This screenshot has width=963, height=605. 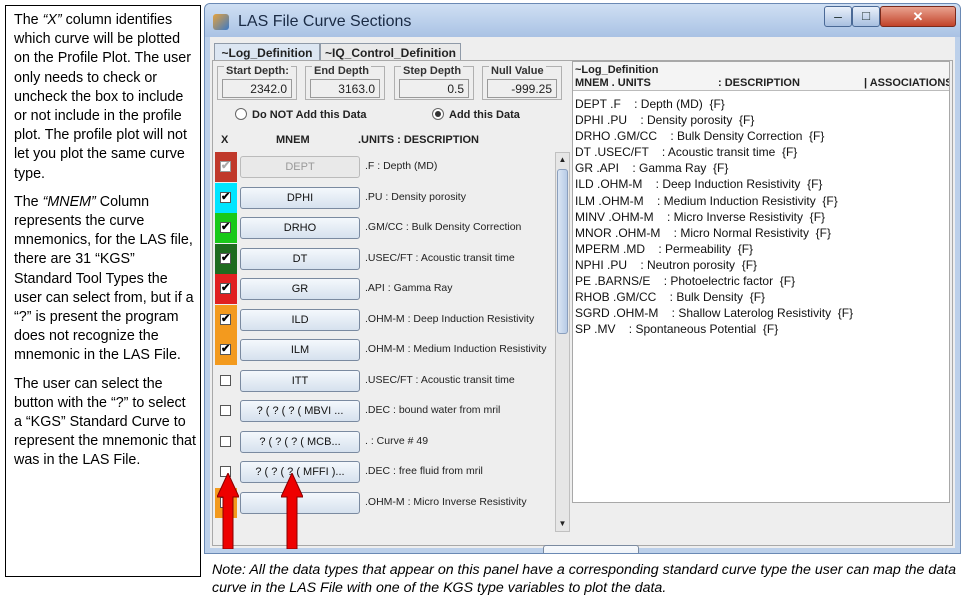 I want to click on red-arrow-mnem-column, so click(x=292, y=511).